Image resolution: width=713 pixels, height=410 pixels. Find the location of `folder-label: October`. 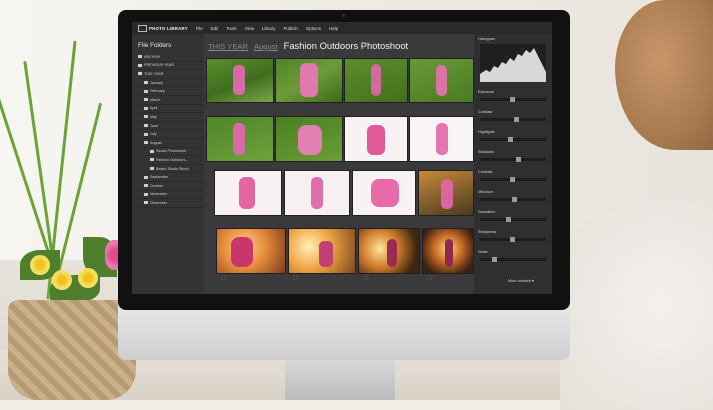

folder-label: October is located at coordinates (157, 185).